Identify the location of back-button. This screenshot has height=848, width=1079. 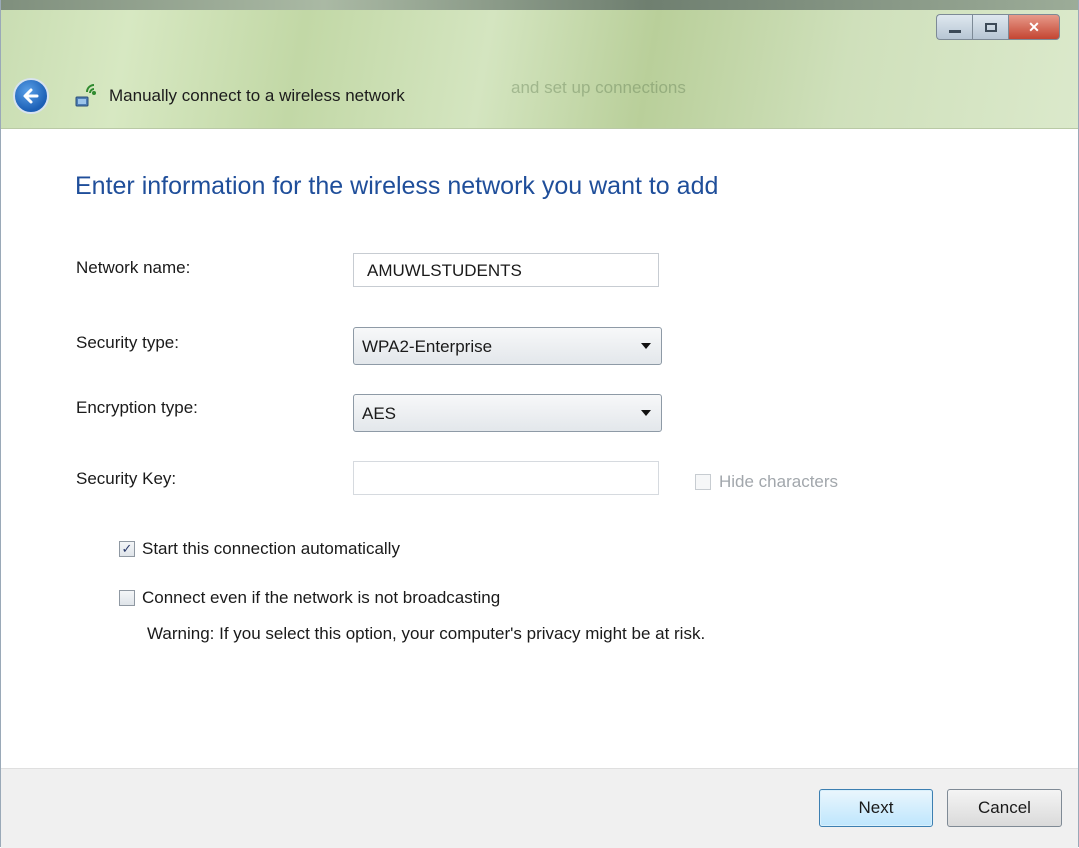
(31, 96).